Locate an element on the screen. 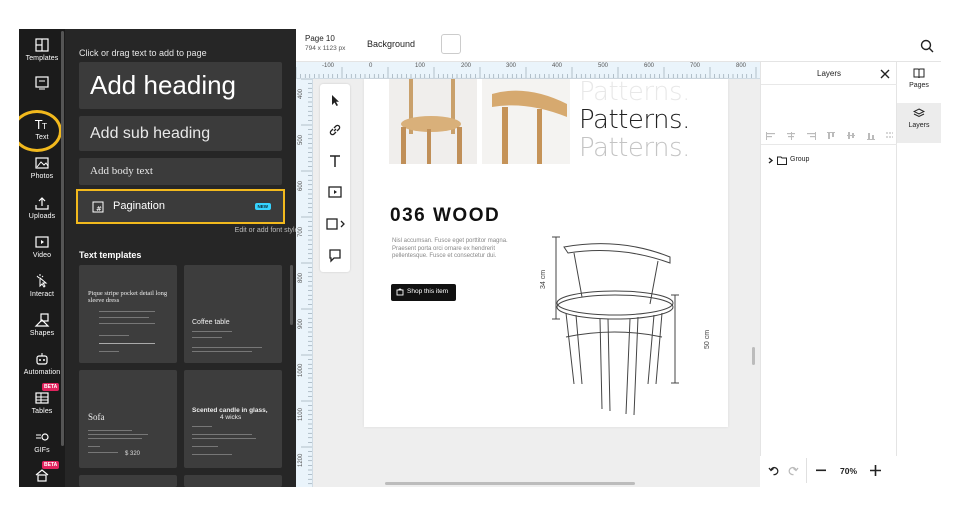 The height and width of the screenshot is (515, 960). height-dimension-label: 34 cm is located at coordinates (543, 279).